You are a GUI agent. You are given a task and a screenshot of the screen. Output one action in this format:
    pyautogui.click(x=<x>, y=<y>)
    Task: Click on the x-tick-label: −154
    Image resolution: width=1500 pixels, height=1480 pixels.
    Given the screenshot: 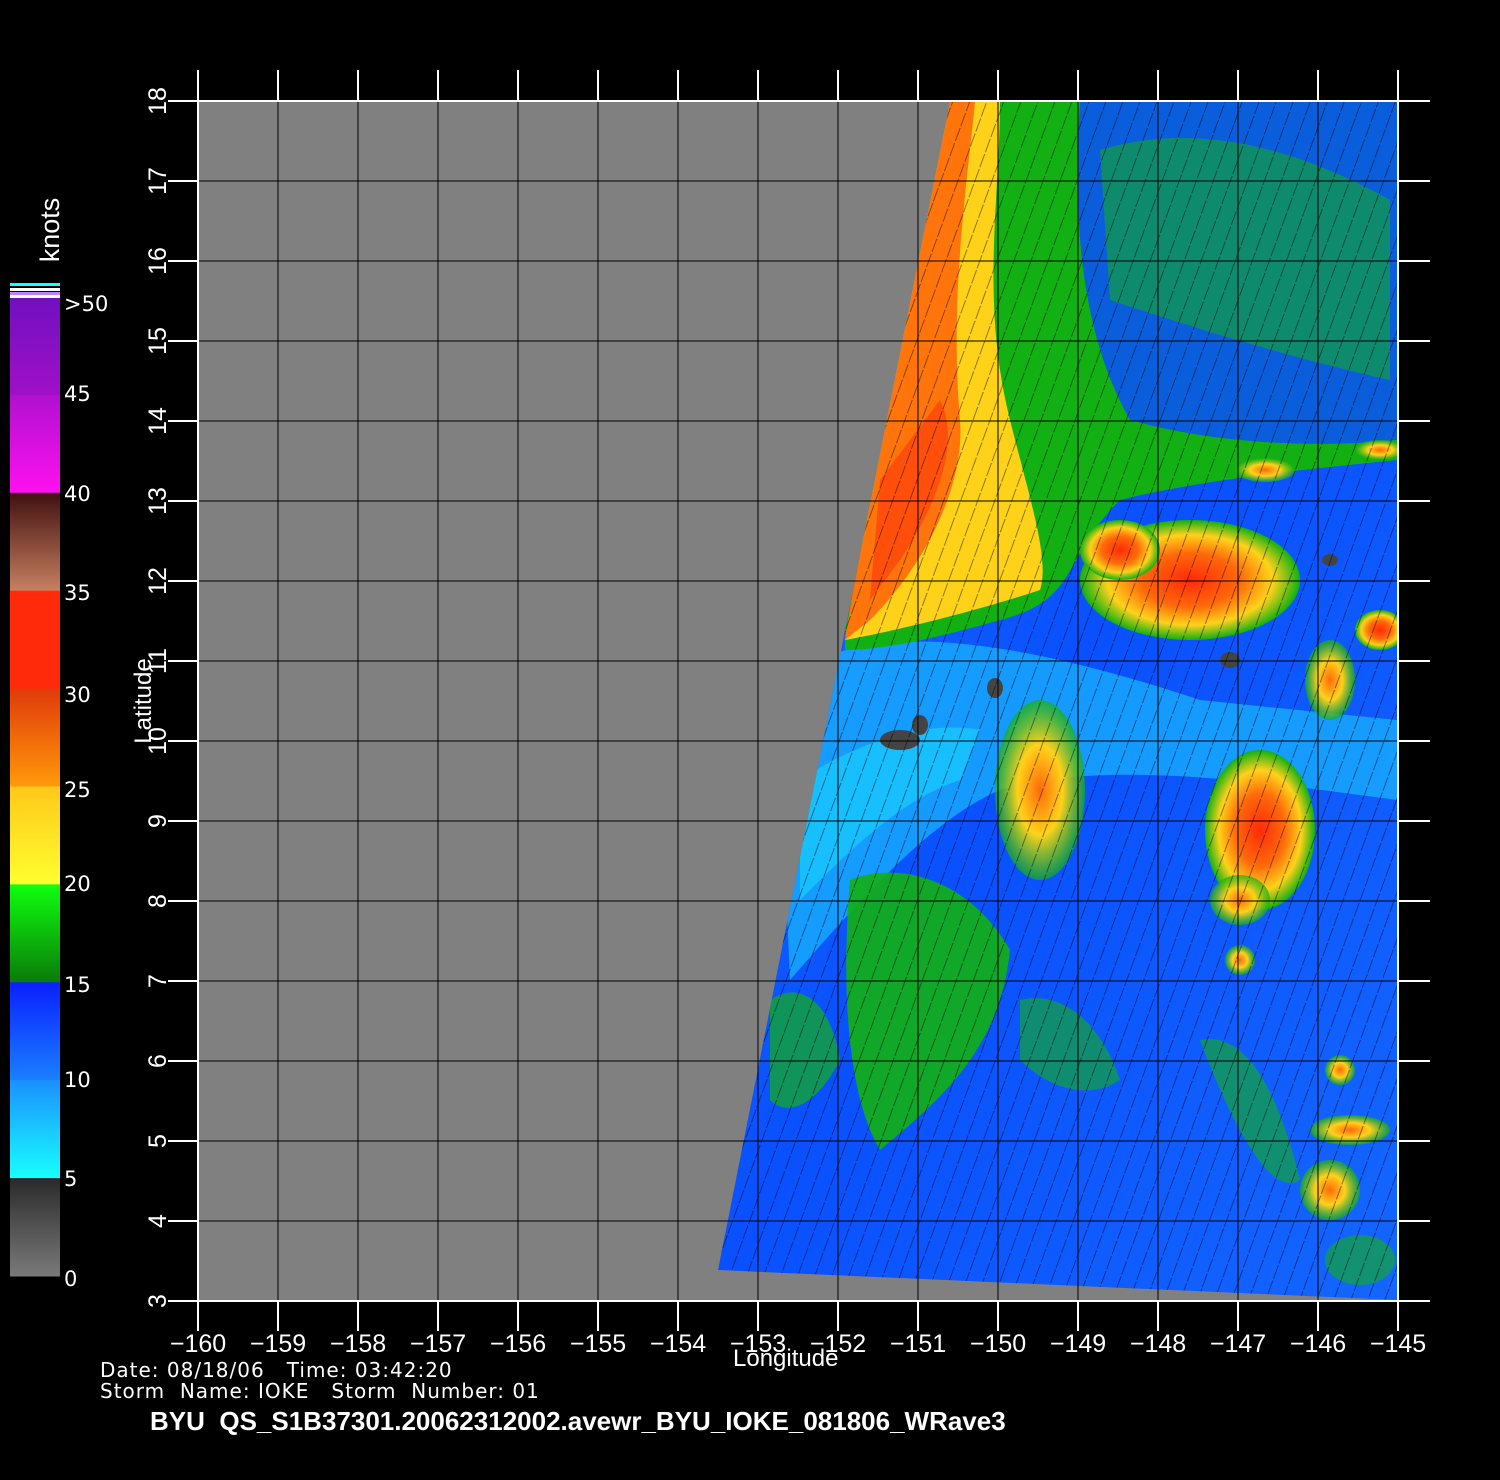 What is the action you would take?
    pyautogui.click(x=678, y=1344)
    